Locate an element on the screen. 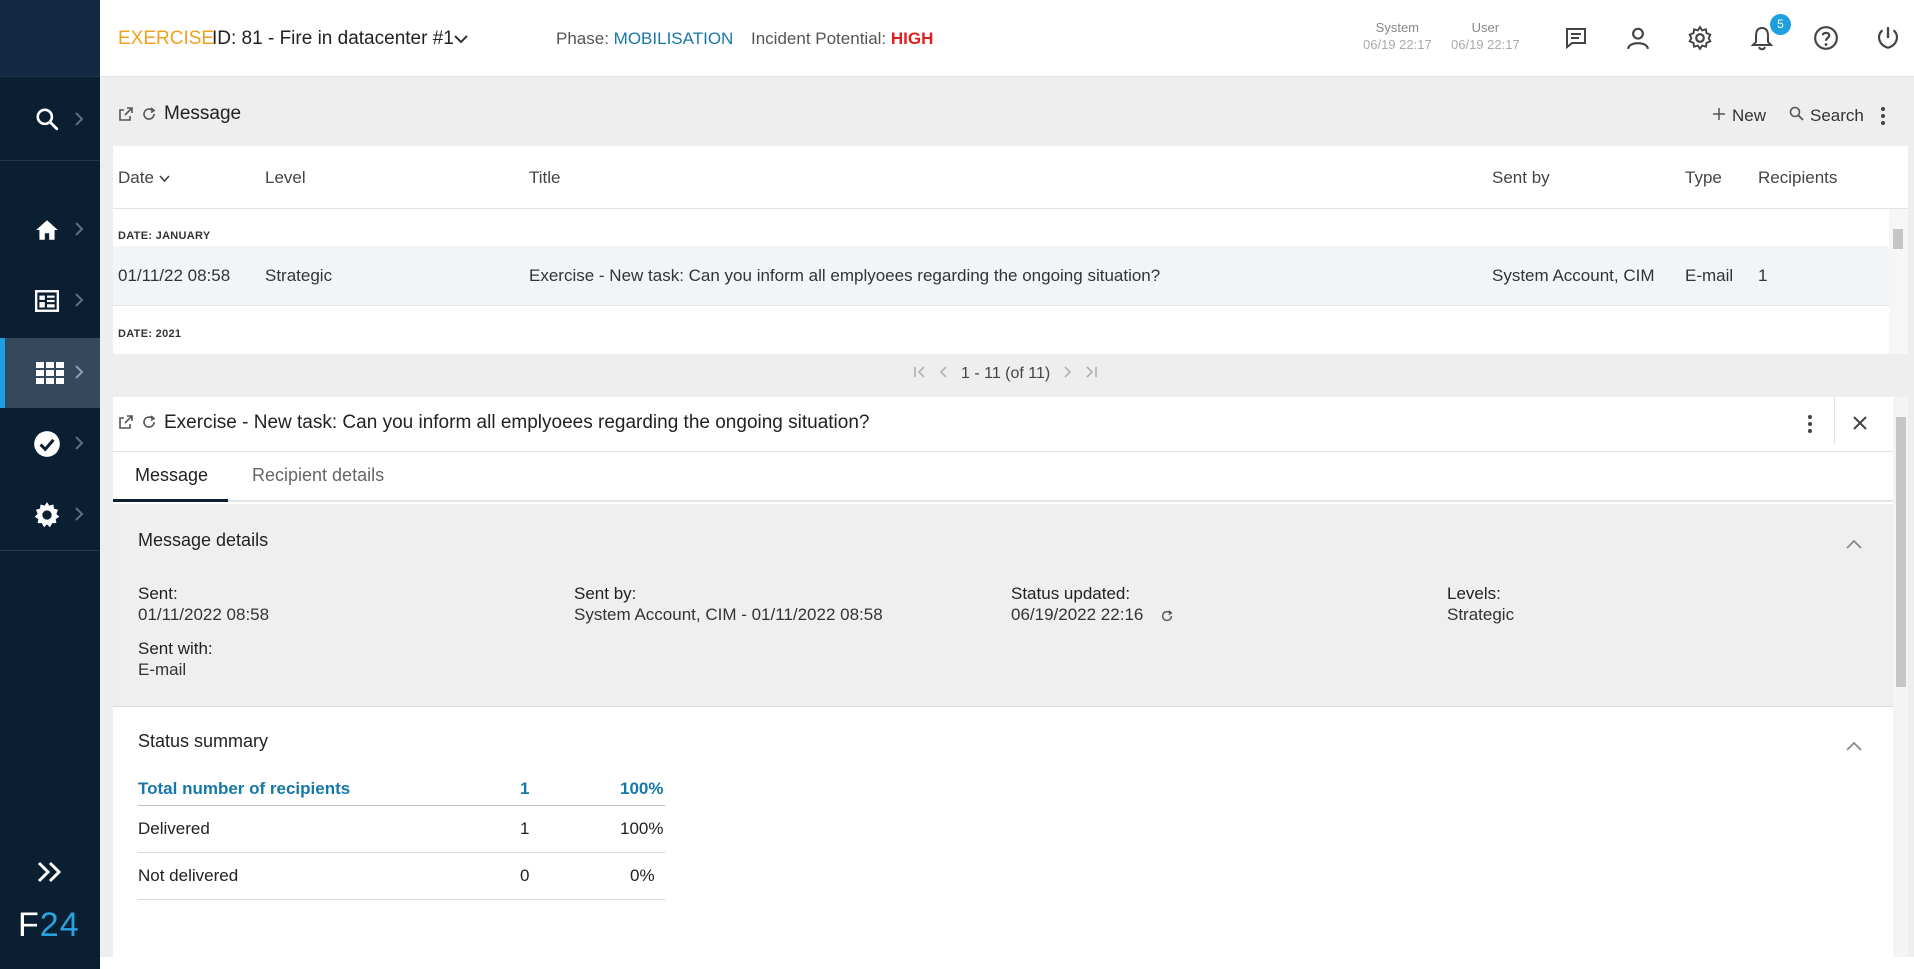 The height and width of the screenshot is (969, 1914). gear-icon is located at coordinates (47, 515).